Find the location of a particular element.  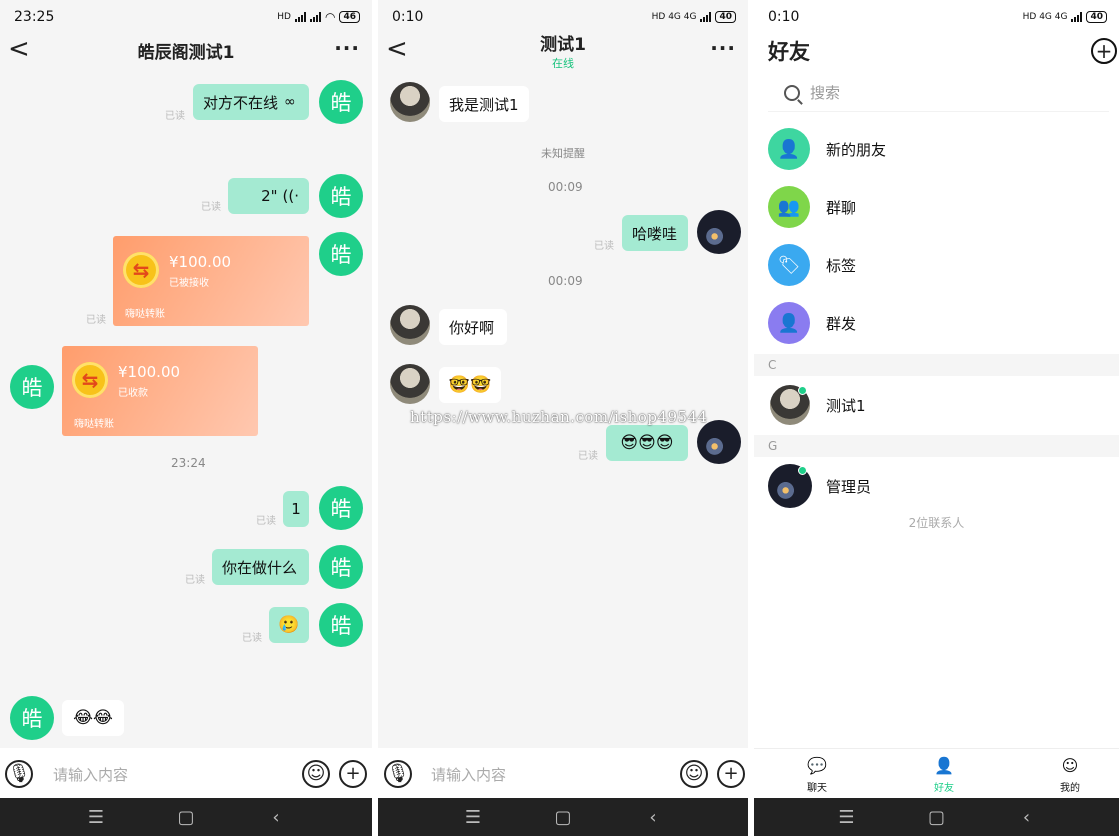

transfer-card: ⇆ ¥100.00 已被接收 嗨哒转账 is located at coordinates (211, 281).